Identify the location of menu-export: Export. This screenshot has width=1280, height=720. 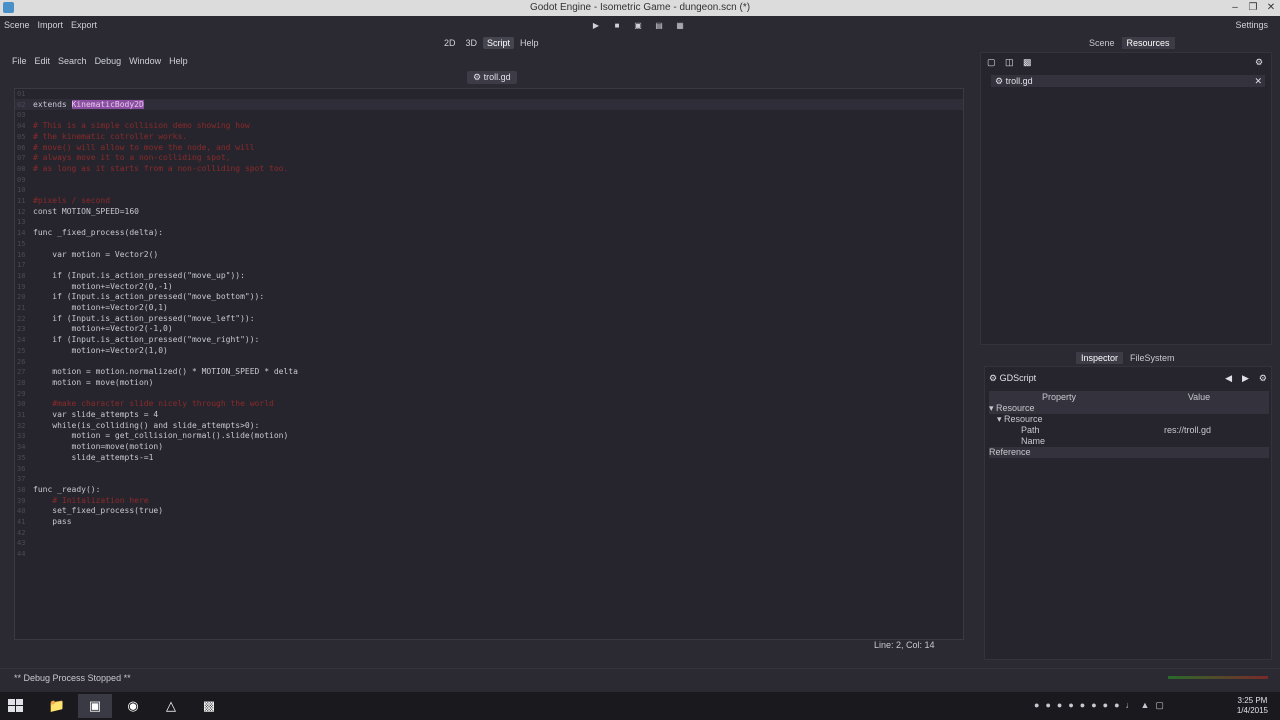
(84, 25).